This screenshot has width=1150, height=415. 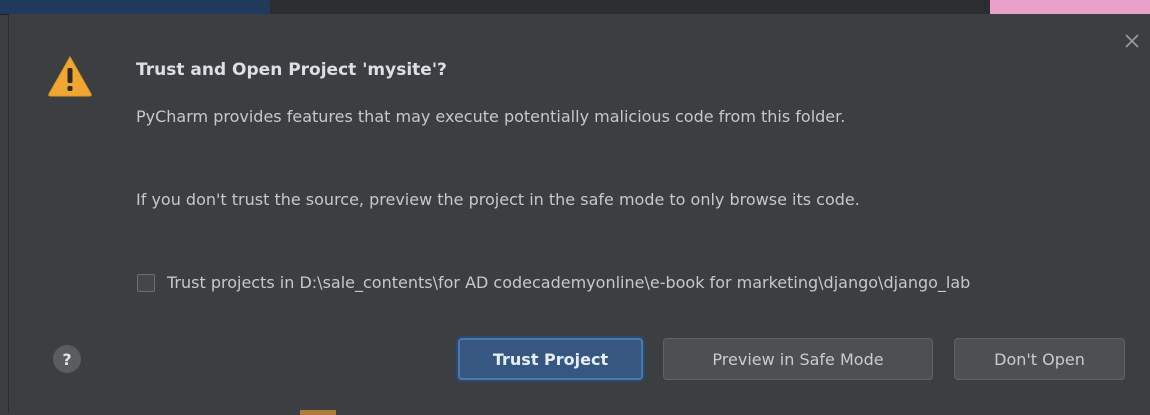 I want to click on window-top-edge, so click(x=575, y=7).